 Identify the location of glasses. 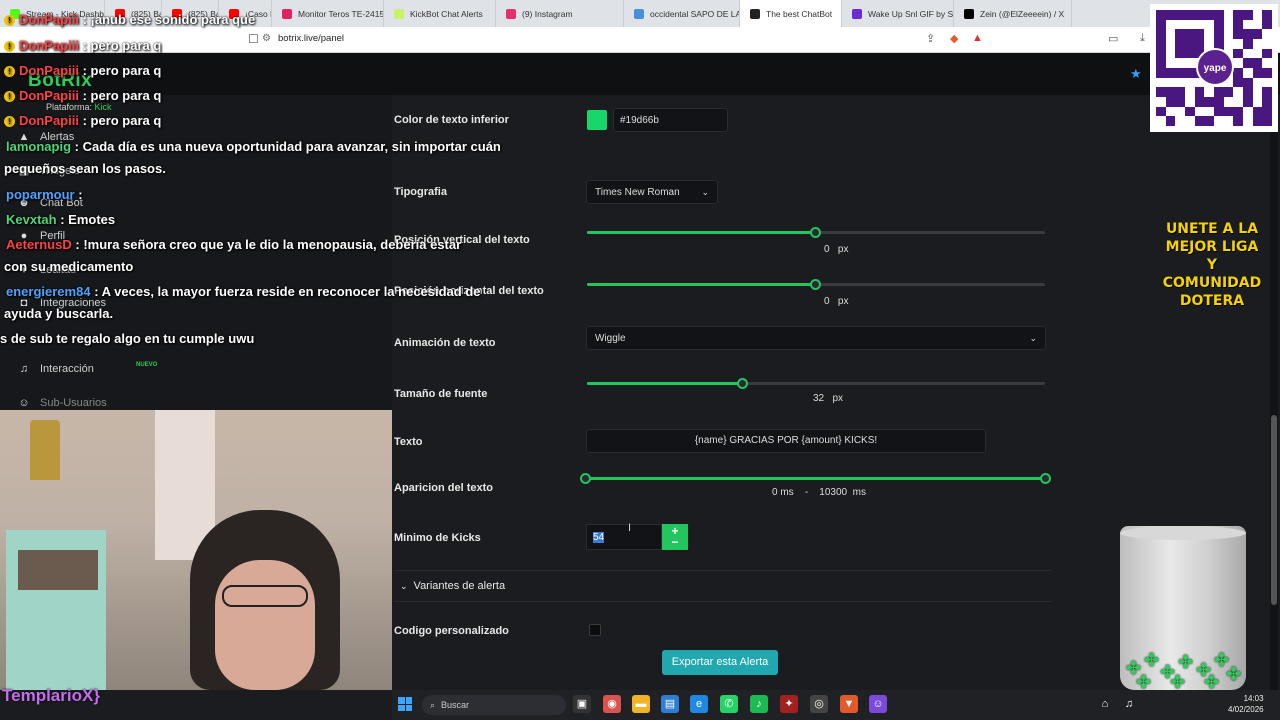
(265, 596).